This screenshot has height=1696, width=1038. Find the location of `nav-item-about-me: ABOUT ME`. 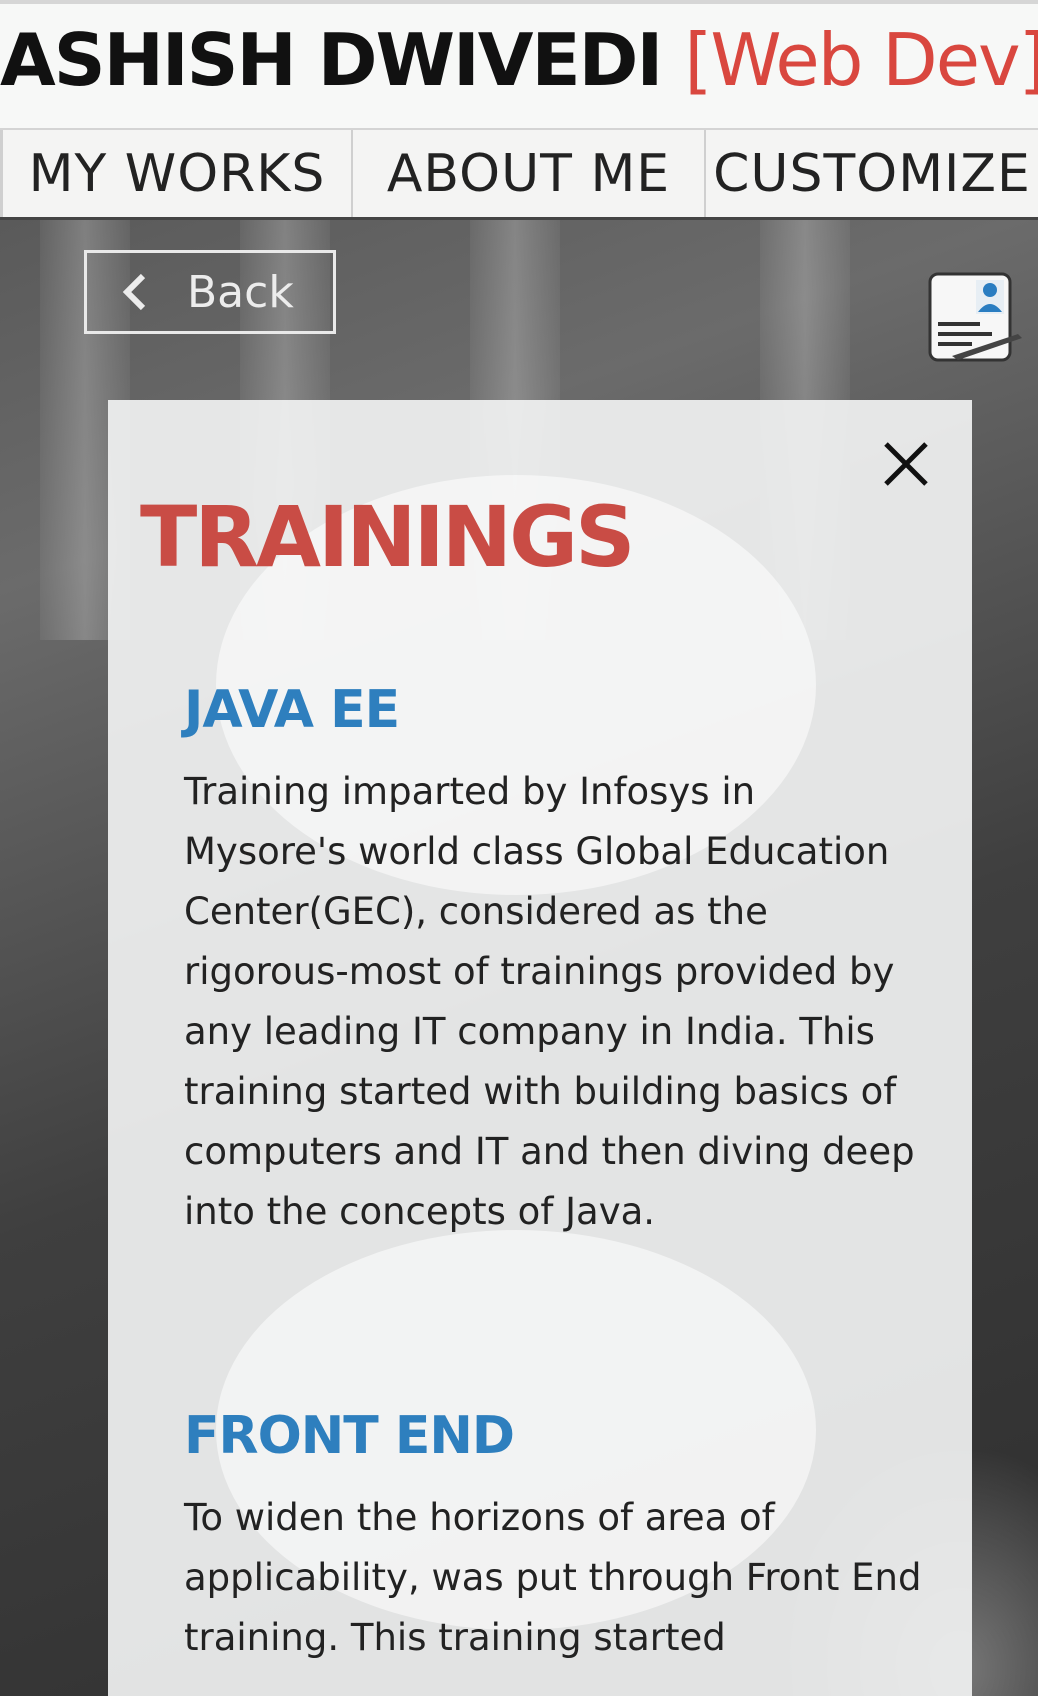

nav-item-about-me: ABOUT ME is located at coordinates (529, 173).